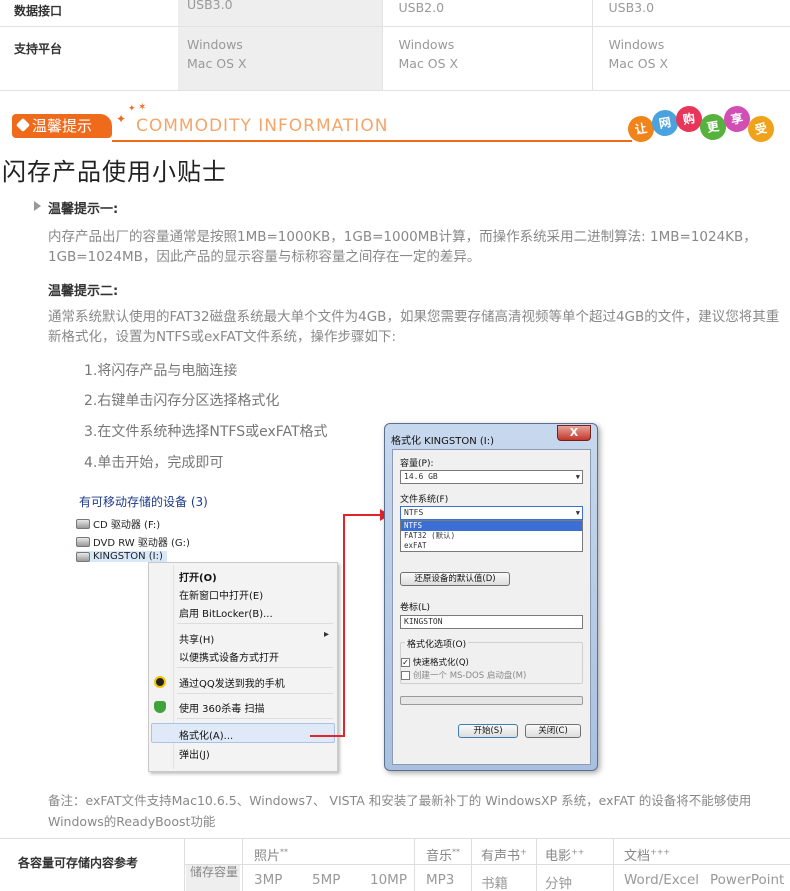 Image resolution: width=790 pixels, height=891 pixels. I want to click on header-audiobook: 有声书+, so click(504, 854).